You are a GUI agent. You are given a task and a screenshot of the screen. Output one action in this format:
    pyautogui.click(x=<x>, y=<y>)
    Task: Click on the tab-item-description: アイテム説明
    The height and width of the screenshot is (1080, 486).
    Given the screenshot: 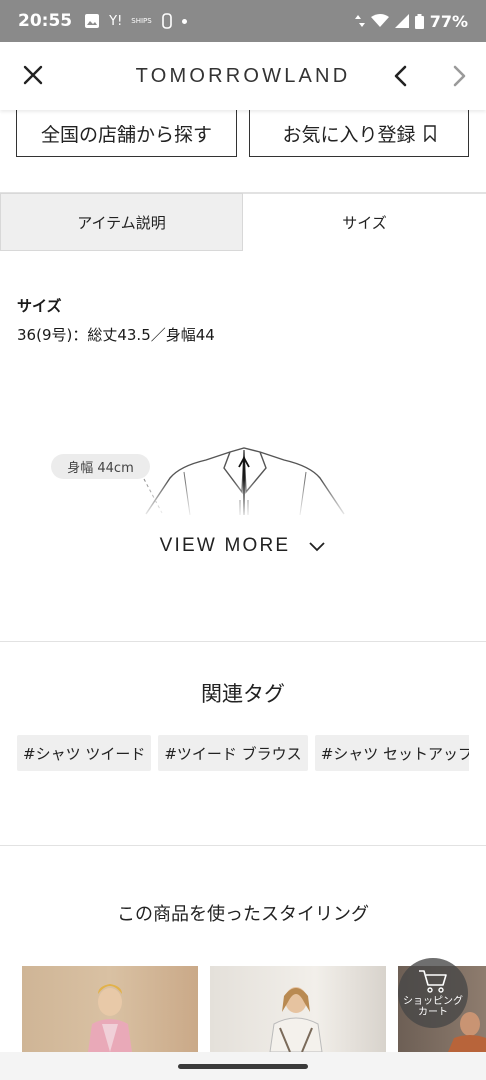 What is the action you would take?
    pyautogui.click(x=121, y=222)
    